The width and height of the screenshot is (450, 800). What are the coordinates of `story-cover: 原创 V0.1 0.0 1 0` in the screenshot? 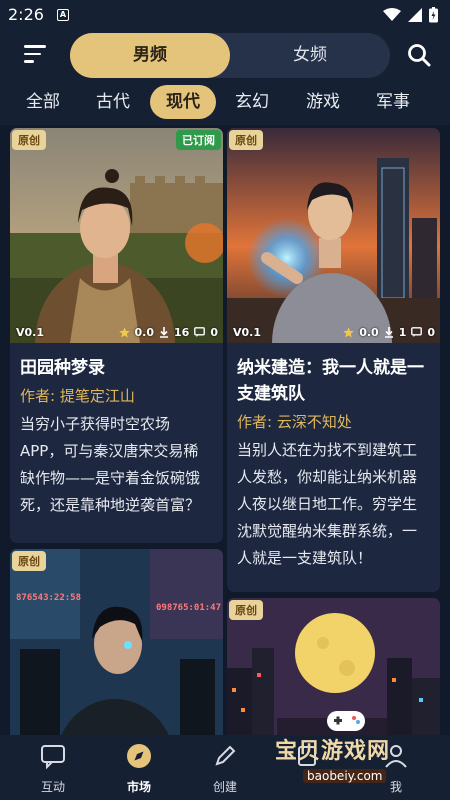 It's located at (333, 235).